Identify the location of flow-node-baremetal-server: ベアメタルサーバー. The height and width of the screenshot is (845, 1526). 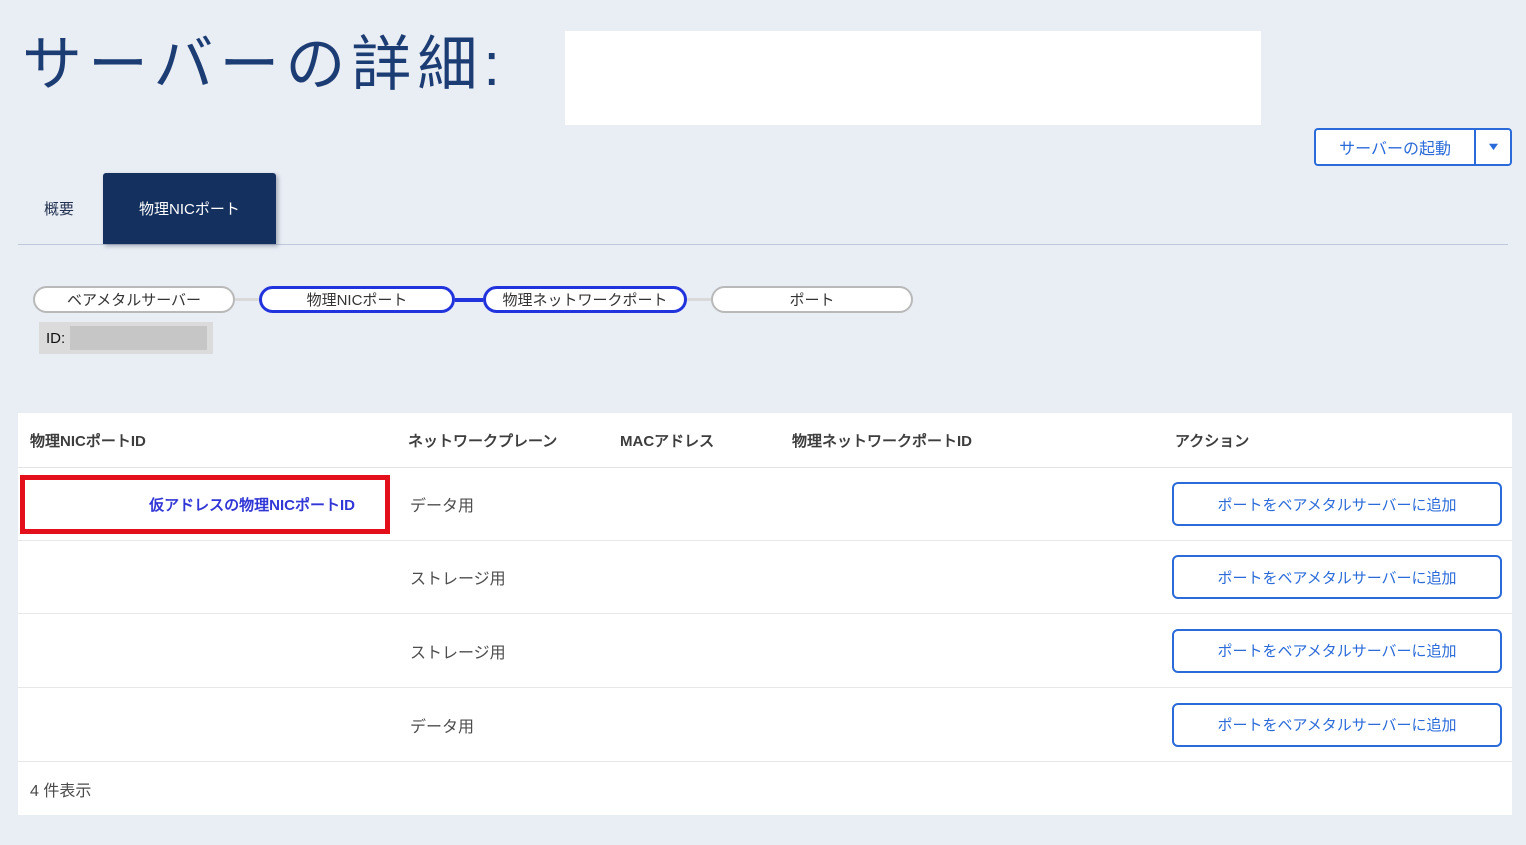
(134, 299).